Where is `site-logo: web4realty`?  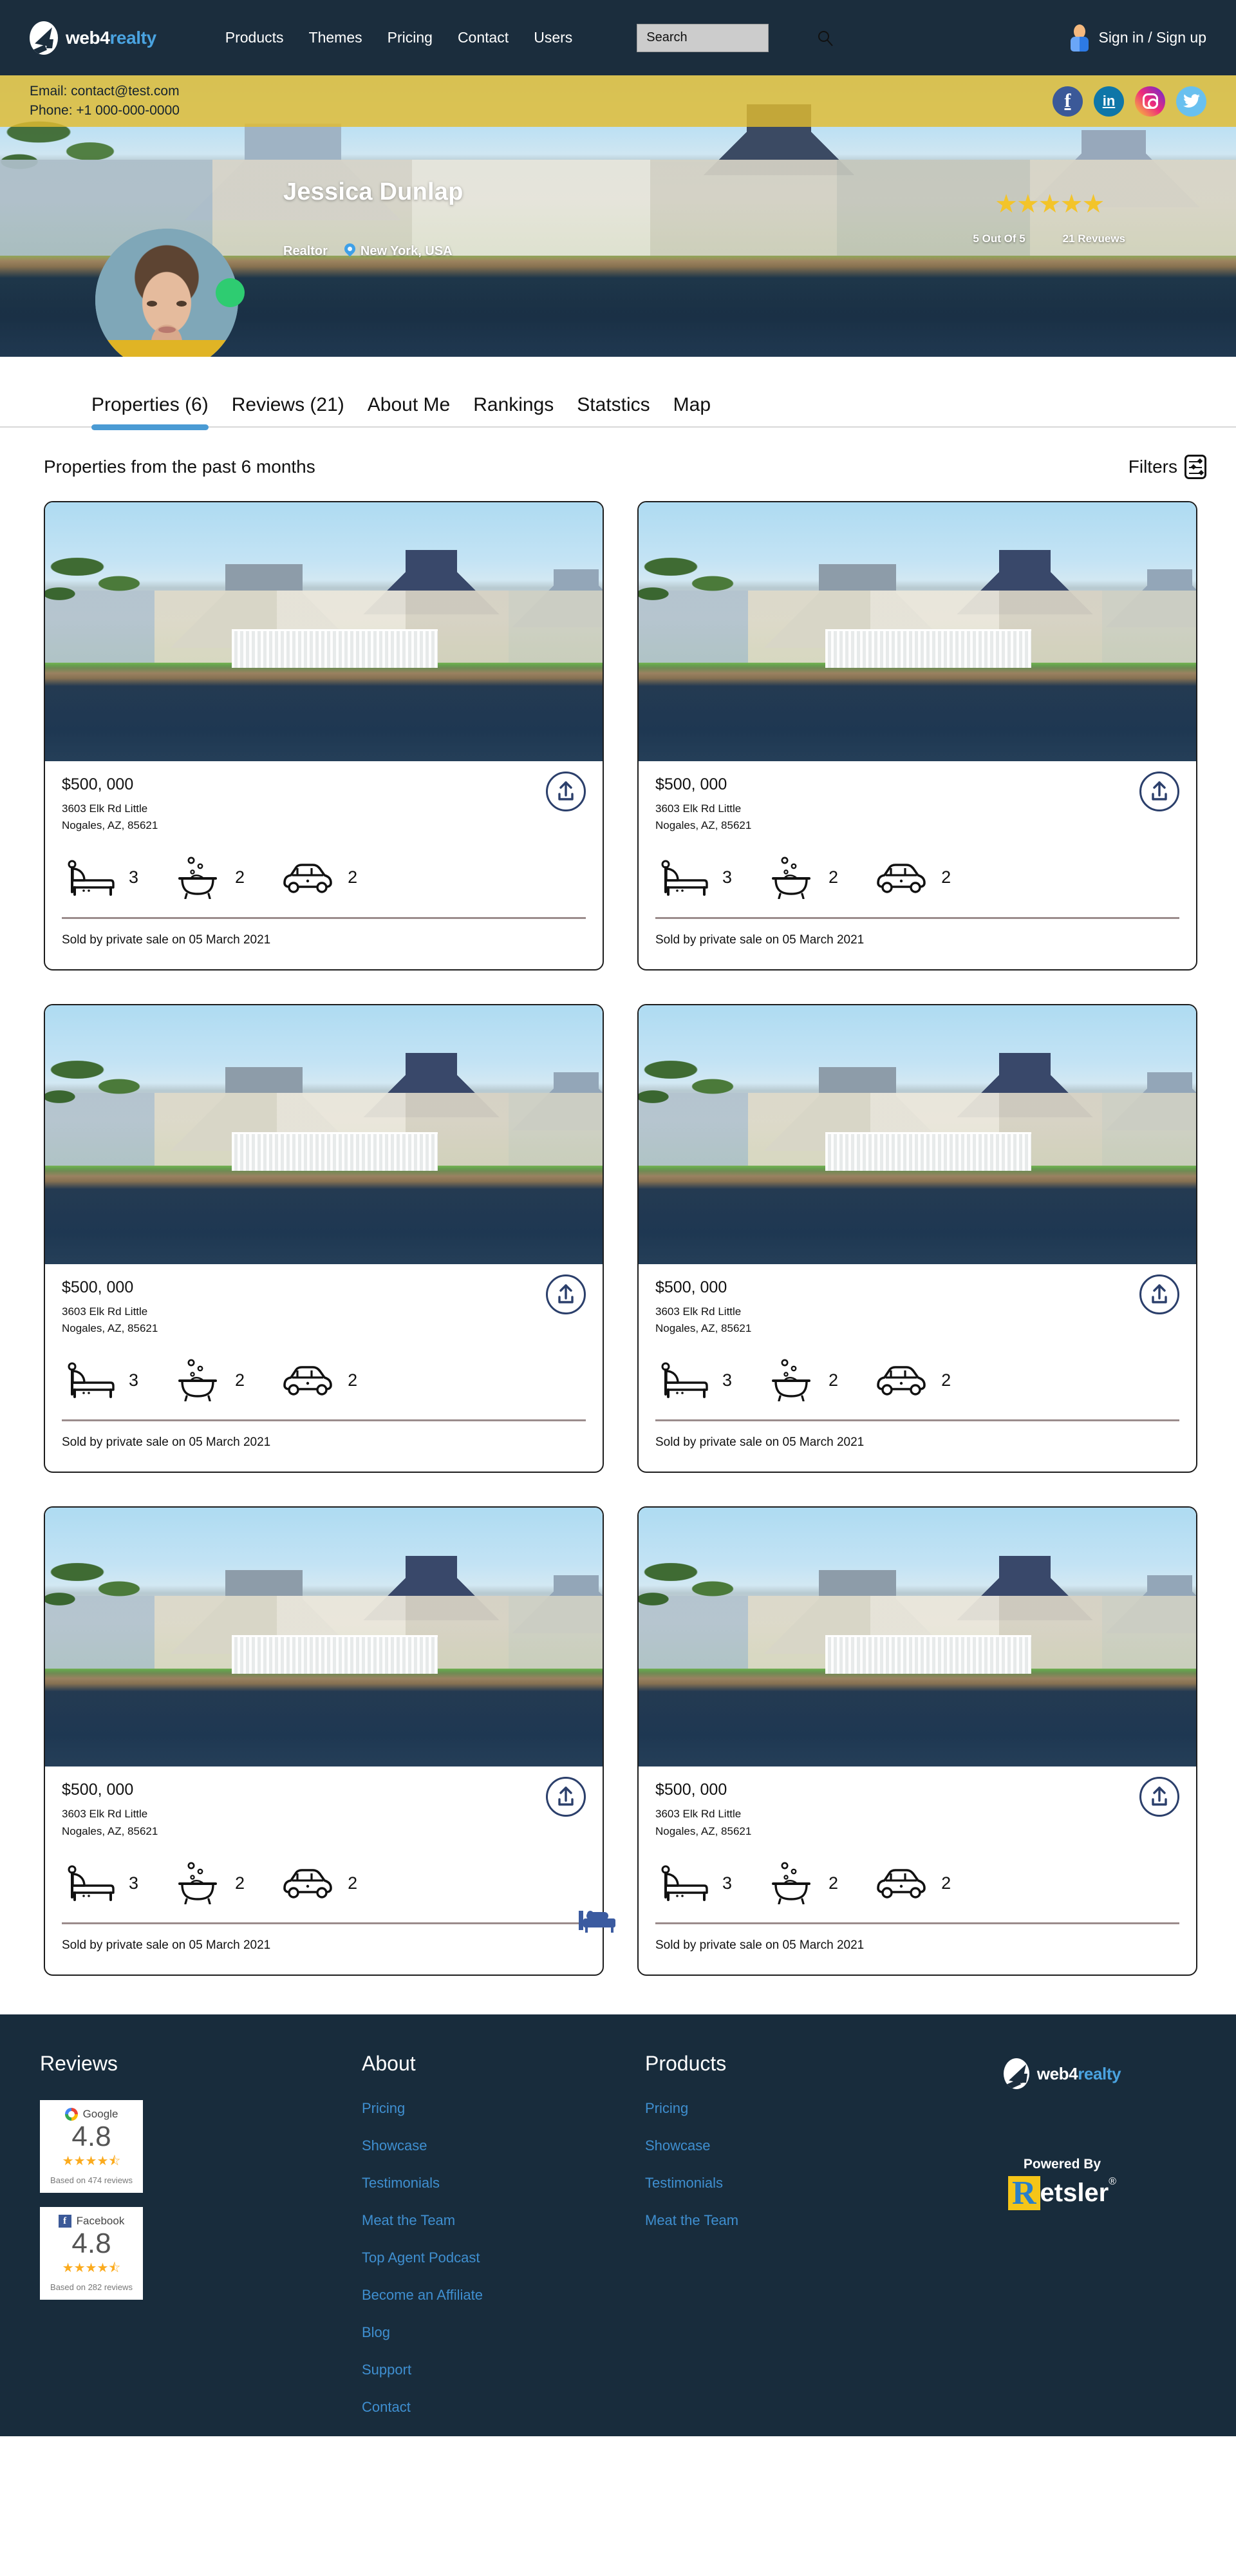 site-logo: web4realty is located at coordinates (93, 38).